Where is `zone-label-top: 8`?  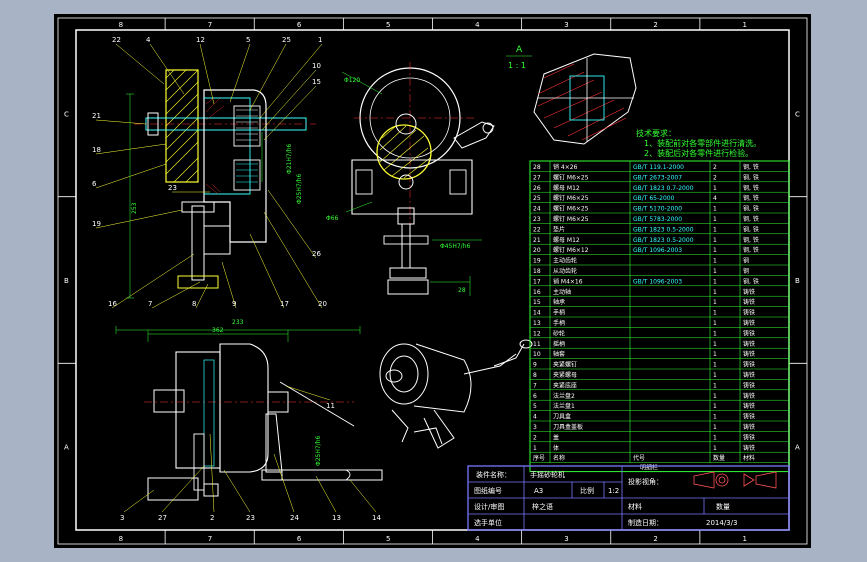 zone-label-top: 8 is located at coordinates (121, 25).